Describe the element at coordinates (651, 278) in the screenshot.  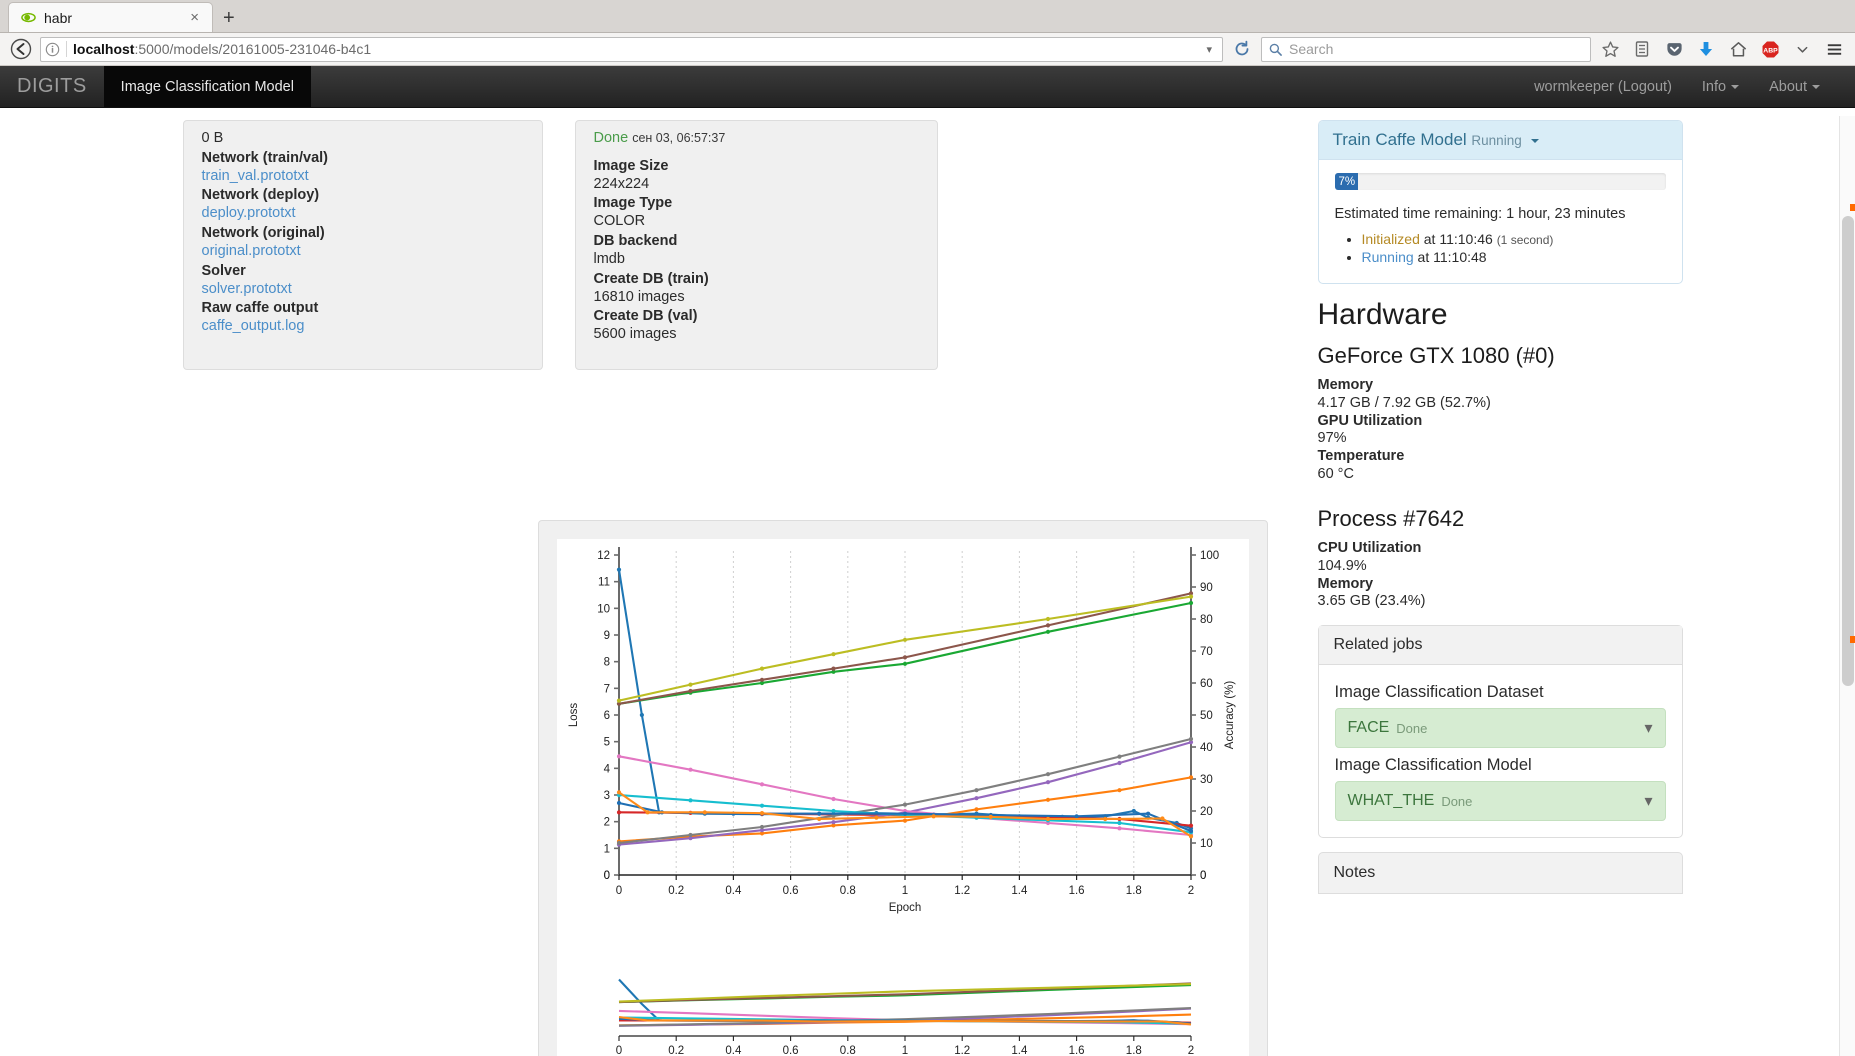
I see `label-create-db-train: Create DB (train)` at that location.